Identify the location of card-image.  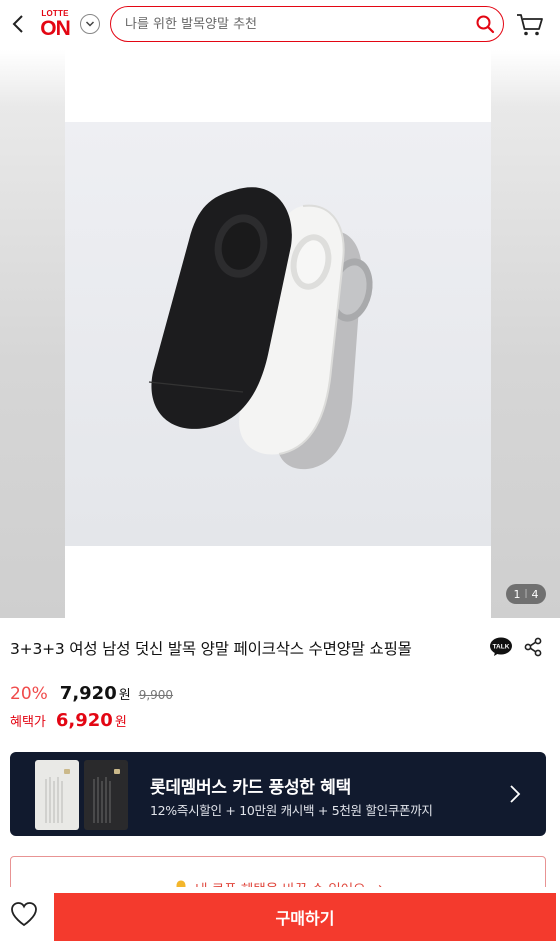
(82, 795).